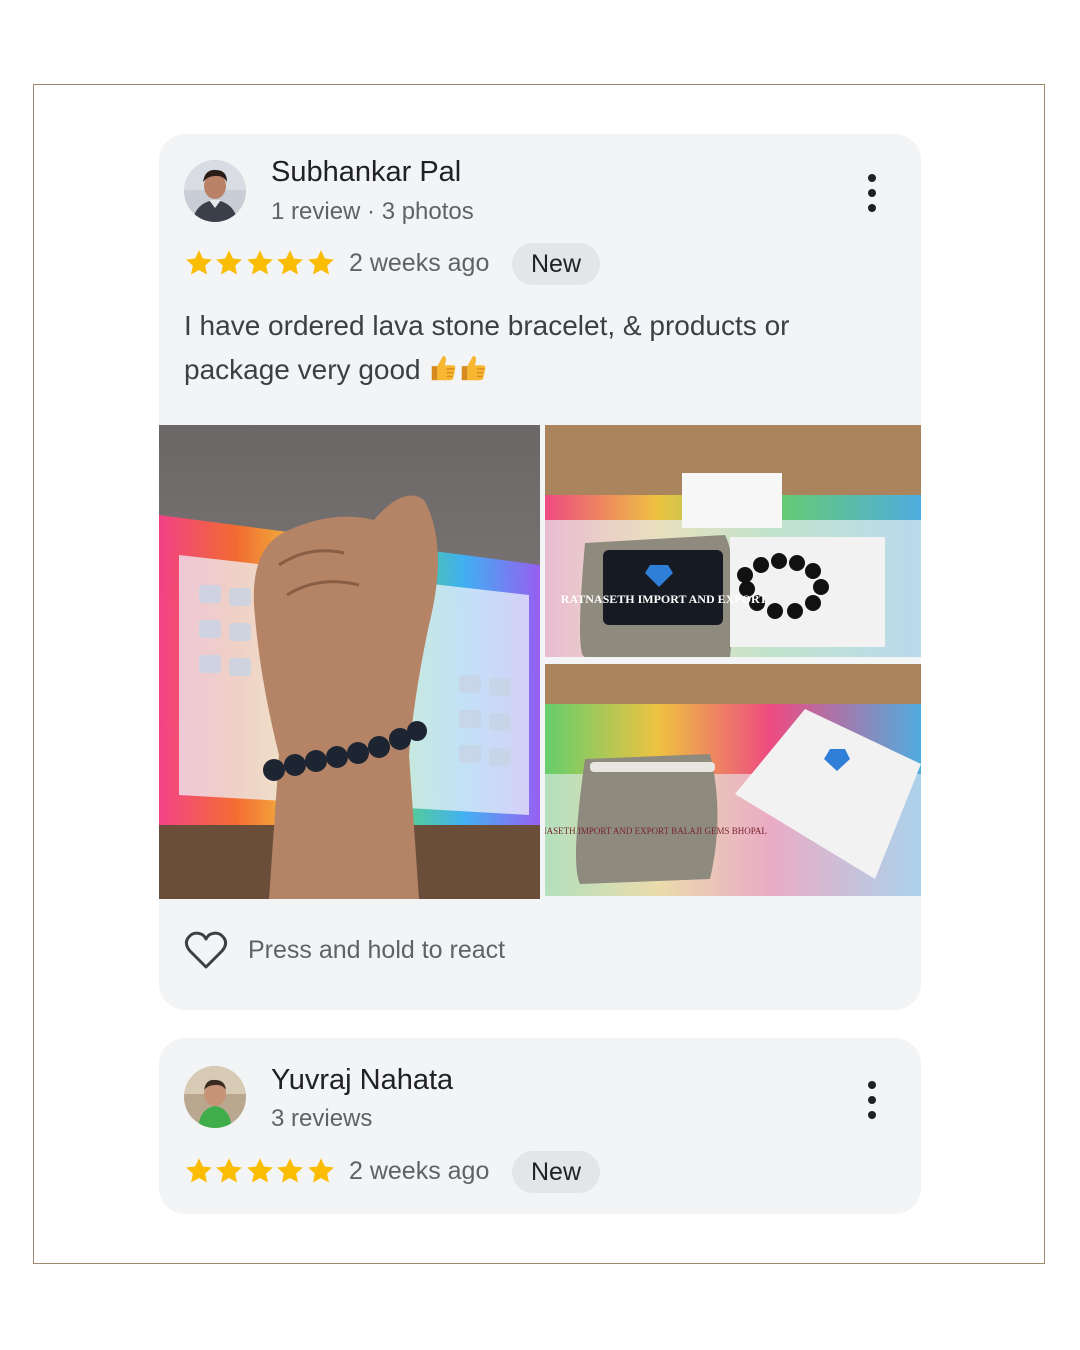 Image resolution: width=1080 pixels, height=1350 pixels. Describe the element at coordinates (206, 950) in the screenshot. I see `heart-outline-icon` at that location.